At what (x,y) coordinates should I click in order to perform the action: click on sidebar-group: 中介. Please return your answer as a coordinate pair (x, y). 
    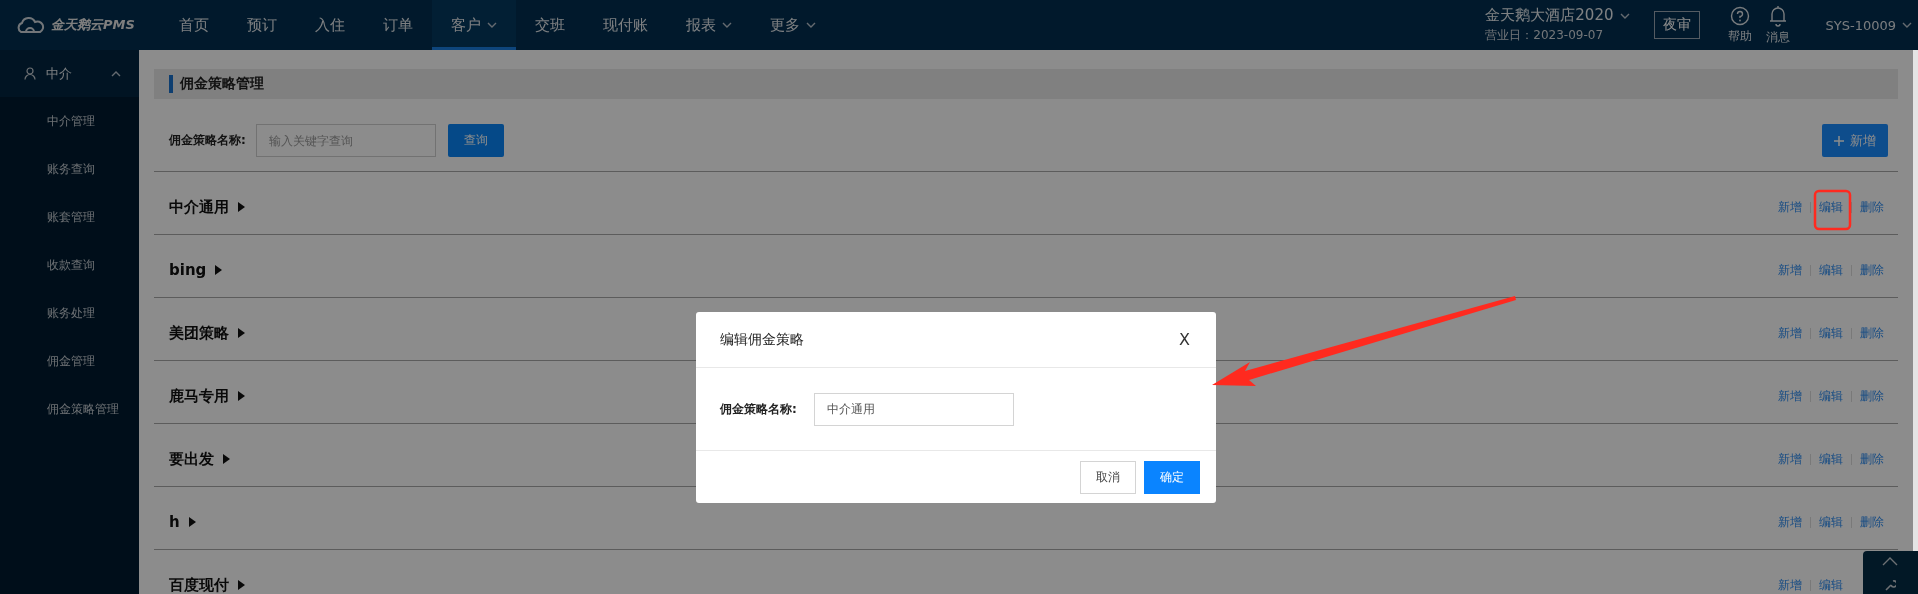
    Looking at the image, I should click on (69, 73).